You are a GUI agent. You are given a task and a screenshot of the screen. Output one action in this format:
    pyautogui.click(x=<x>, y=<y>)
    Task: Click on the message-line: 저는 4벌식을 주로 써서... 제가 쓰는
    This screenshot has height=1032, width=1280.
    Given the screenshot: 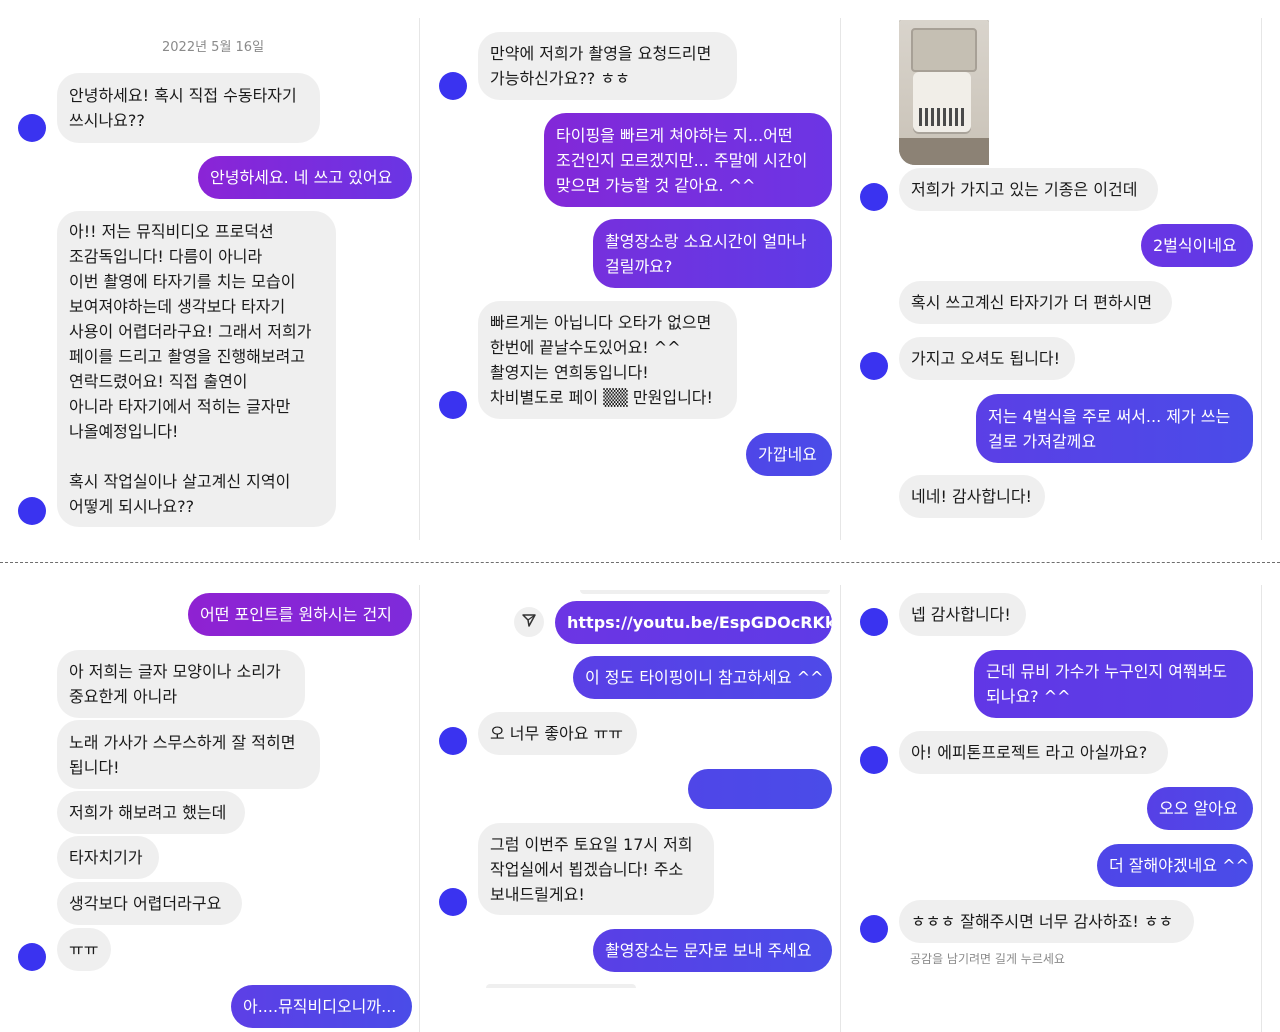 What is the action you would take?
    pyautogui.click(x=1109, y=416)
    